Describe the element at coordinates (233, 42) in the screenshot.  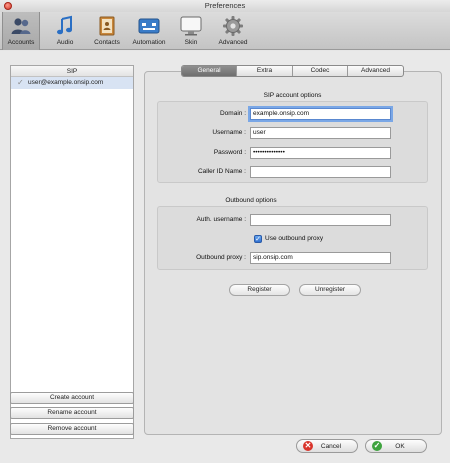
I see `toolbar-advanced-label: Advanced` at that location.